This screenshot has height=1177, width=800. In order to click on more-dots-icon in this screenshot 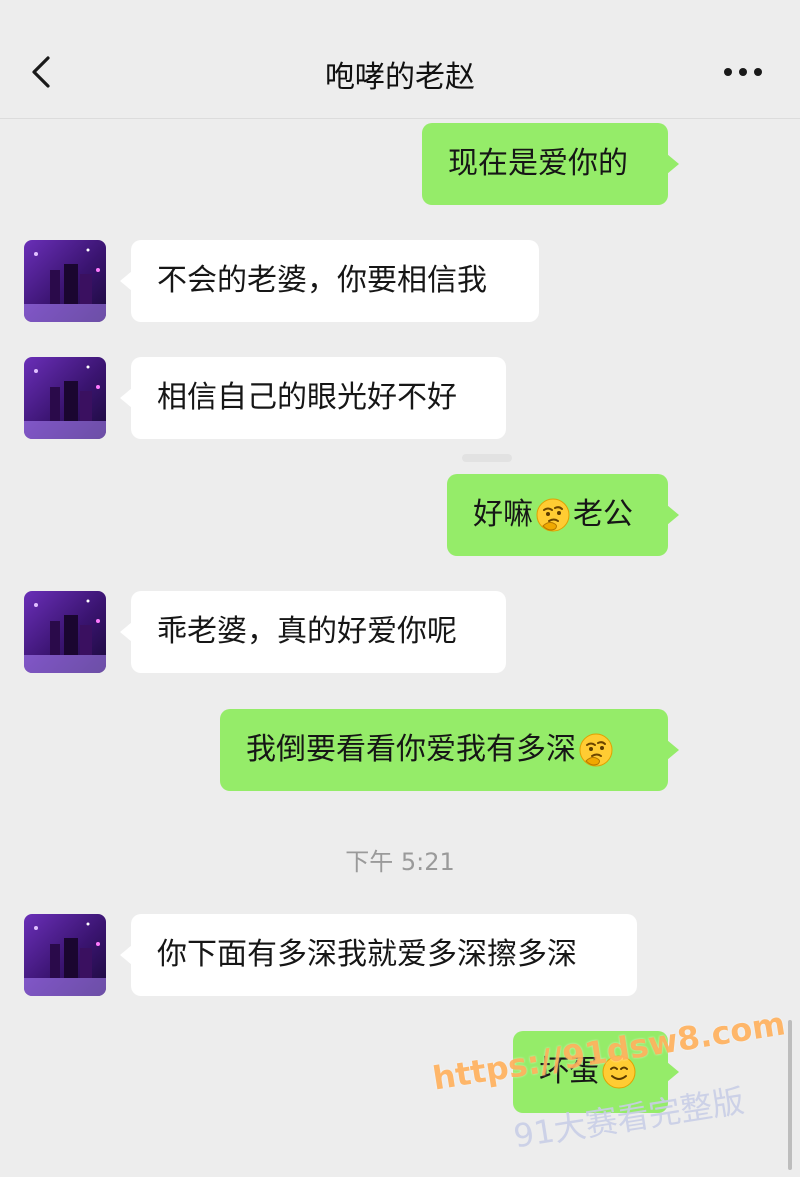, I will do `click(743, 72)`.